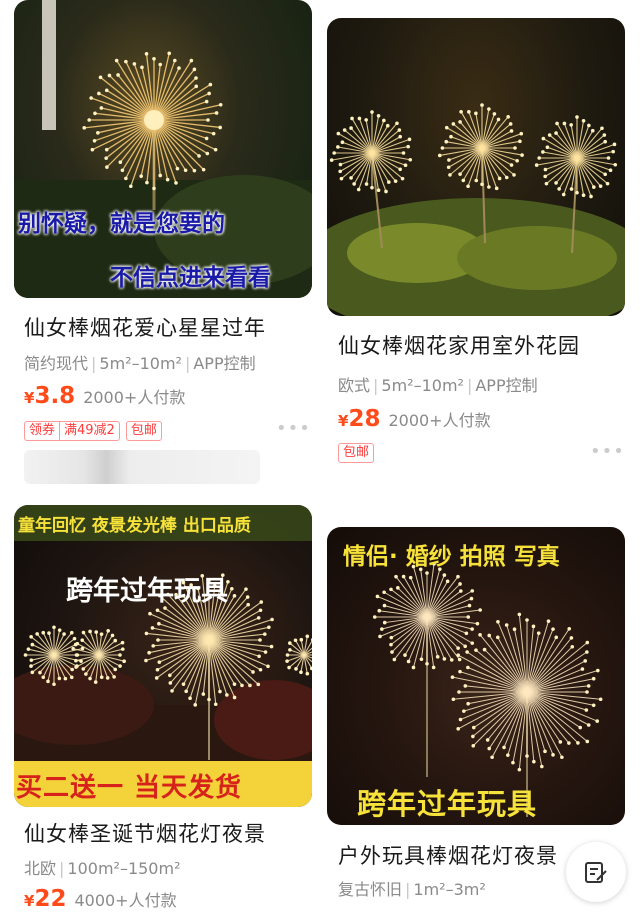 This screenshot has height=912, width=640. Describe the element at coordinates (468, 855) in the screenshot. I see `product-title-4: 户外玩具棒烟花灯夜景` at that location.